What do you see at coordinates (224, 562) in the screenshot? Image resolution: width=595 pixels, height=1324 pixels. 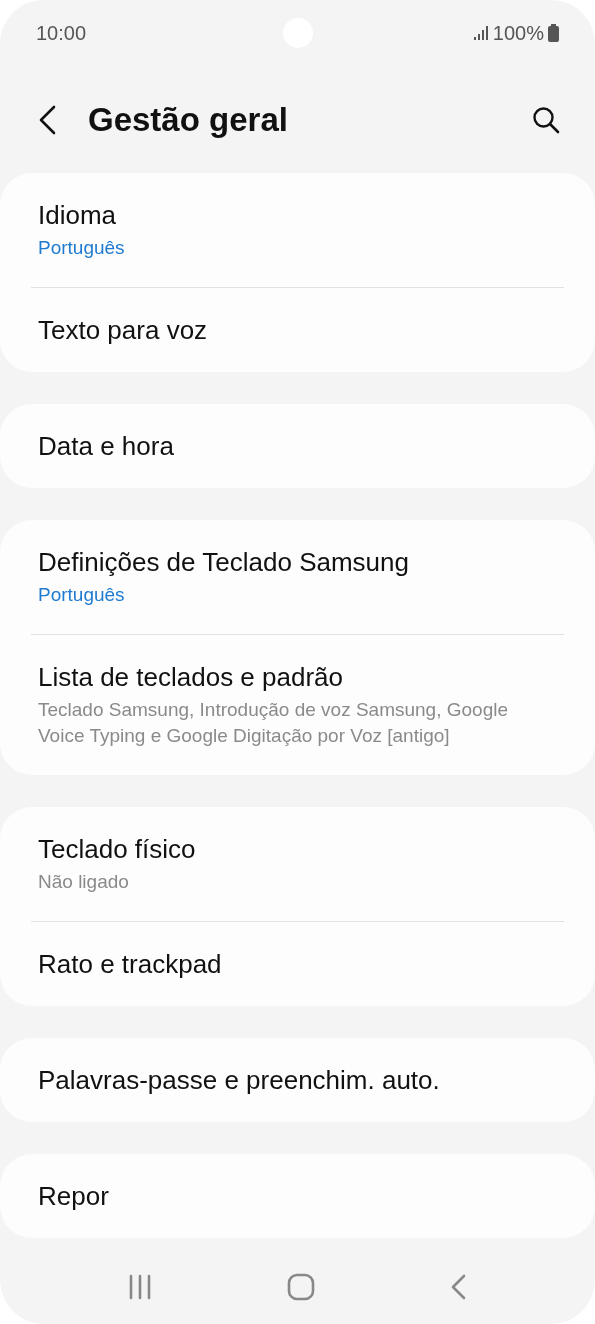 I see `item-title: Definições de Teclado Samsung` at bounding box center [224, 562].